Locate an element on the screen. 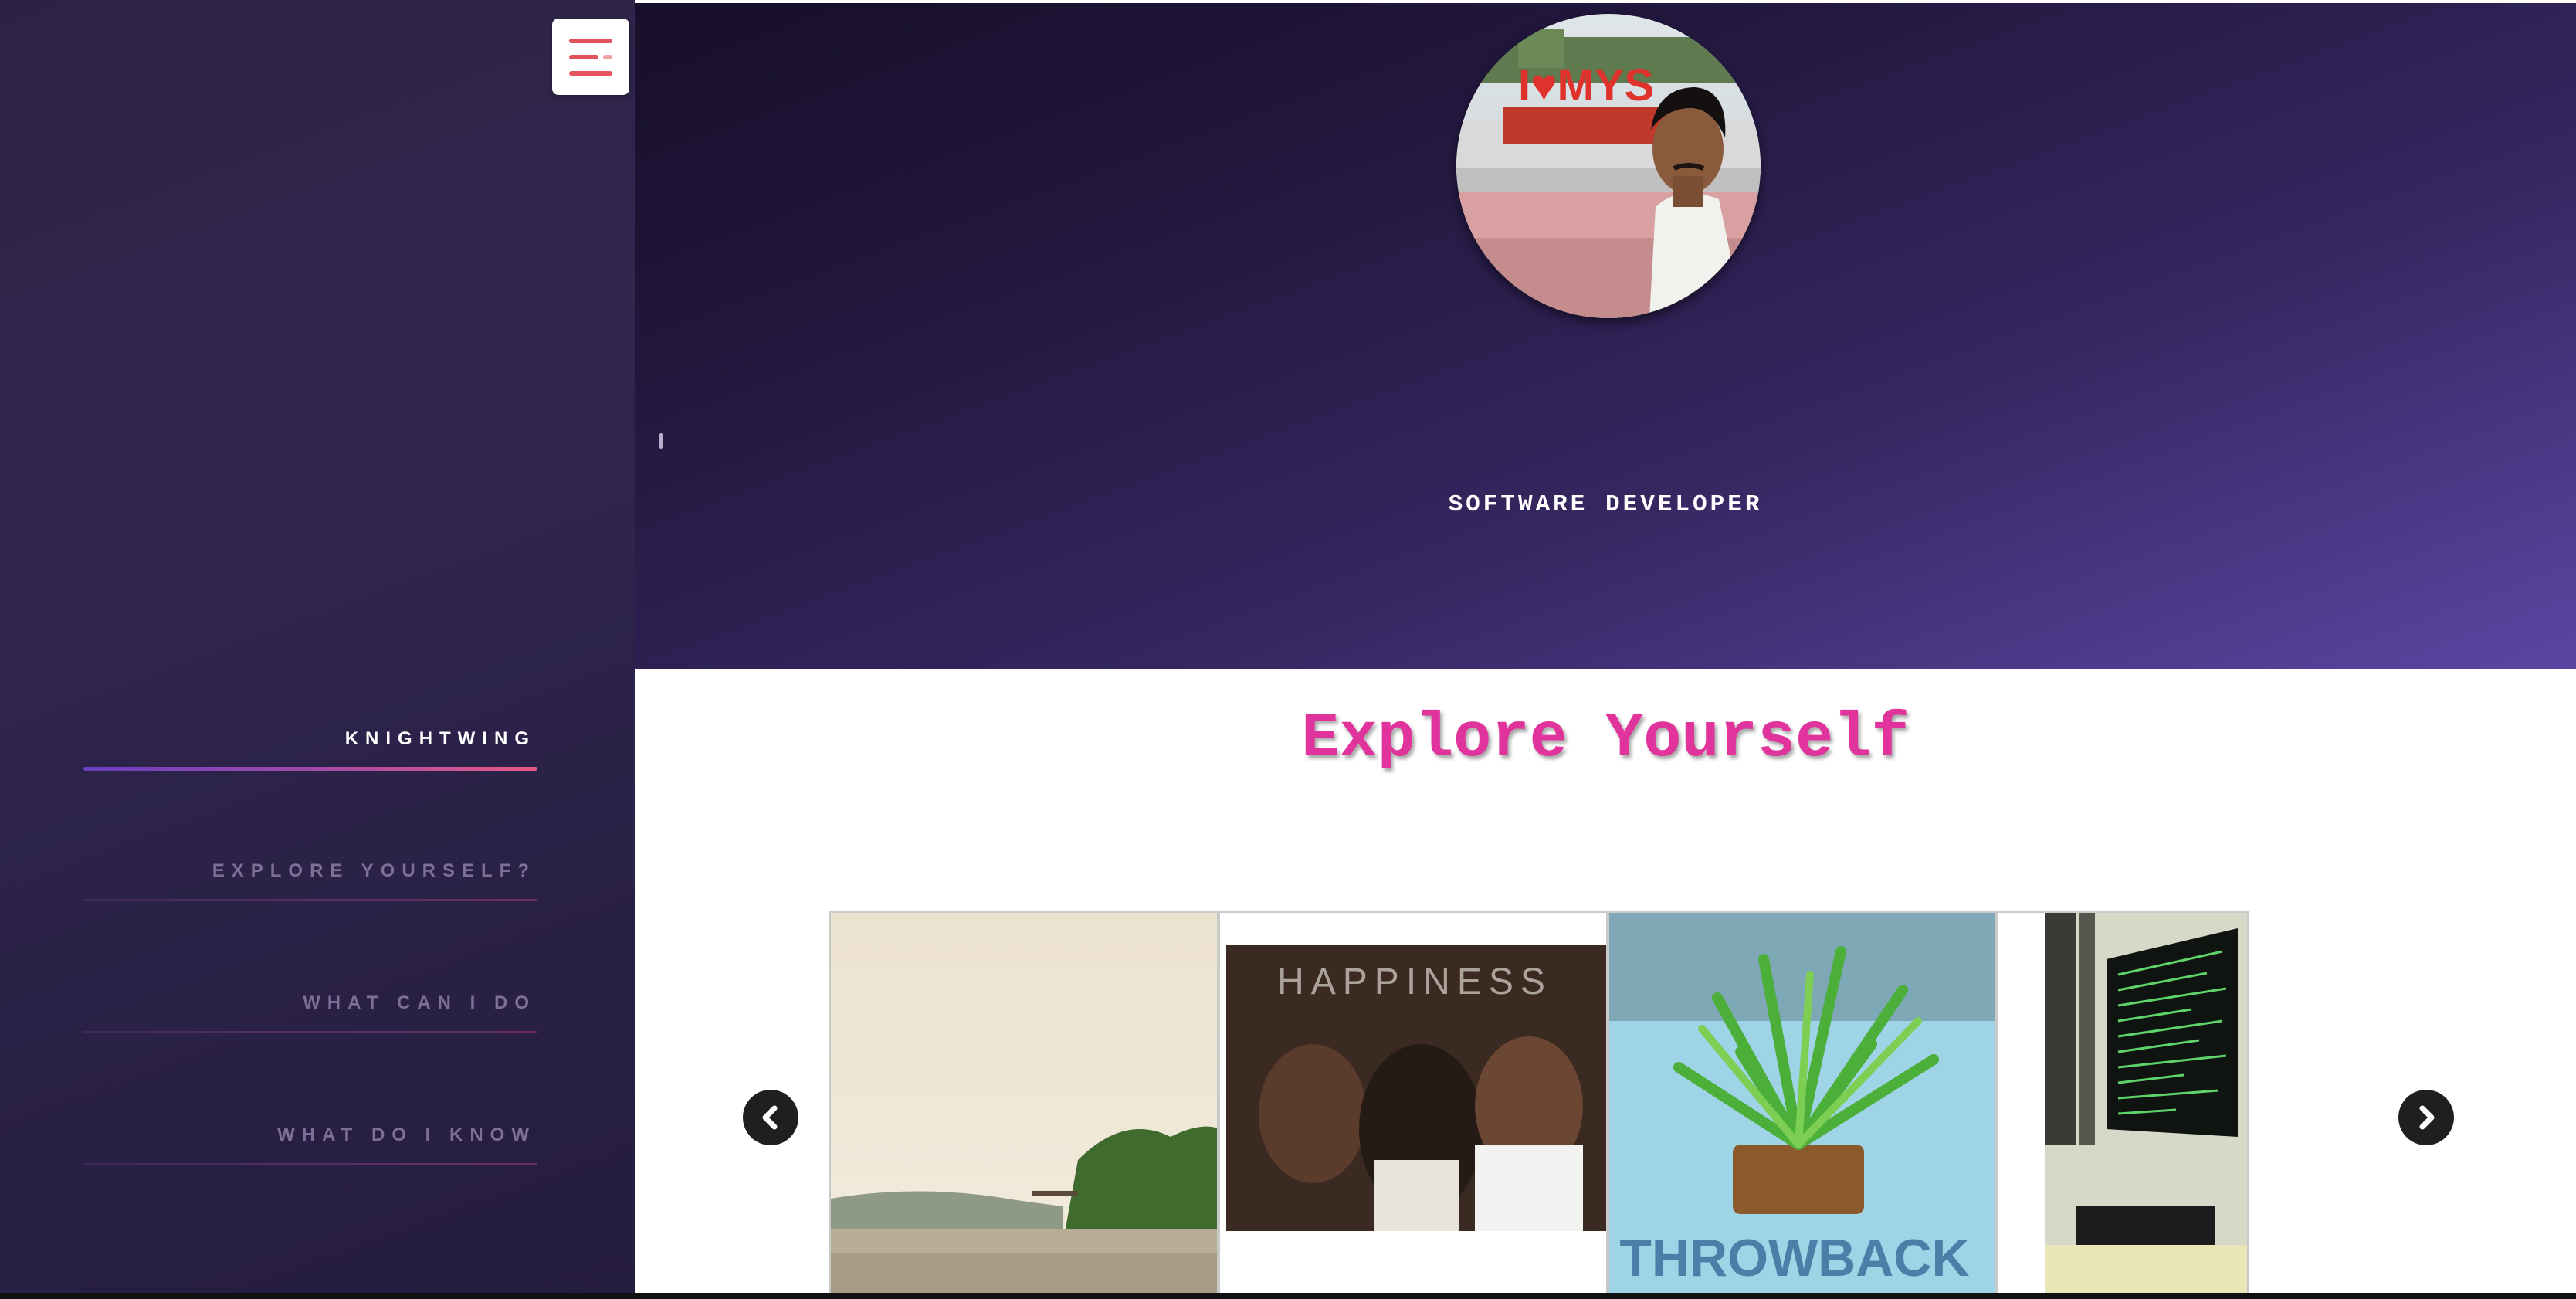  lake-photo is located at coordinates (1024, 1105).